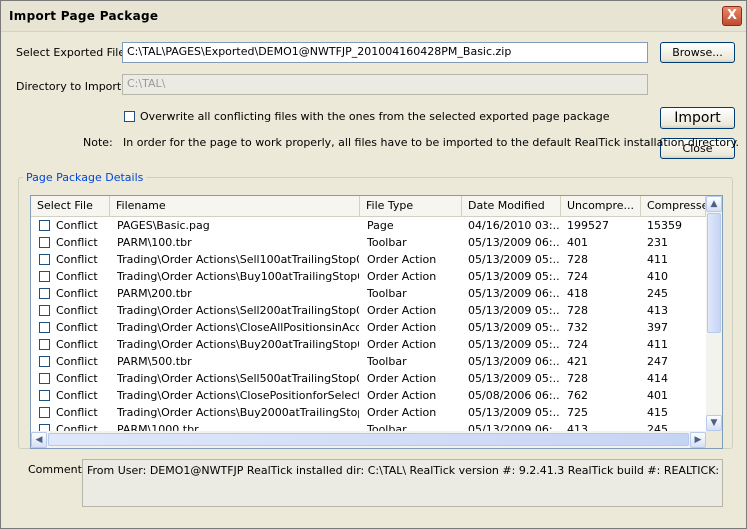  I want to click on cell-uncompressed: 732, so click(577, 327).